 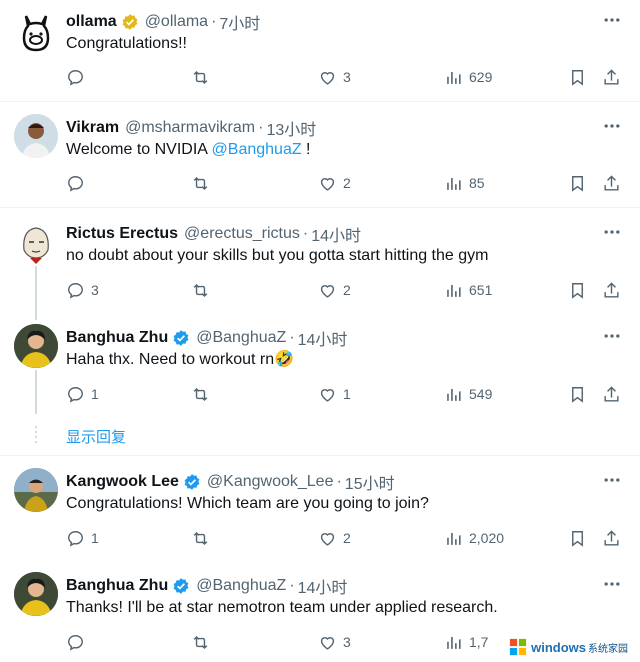 What do you see at coordinates (466, 642) in the screenshot?
I see `views-button: 1,7` at bounding box center [466, 642].